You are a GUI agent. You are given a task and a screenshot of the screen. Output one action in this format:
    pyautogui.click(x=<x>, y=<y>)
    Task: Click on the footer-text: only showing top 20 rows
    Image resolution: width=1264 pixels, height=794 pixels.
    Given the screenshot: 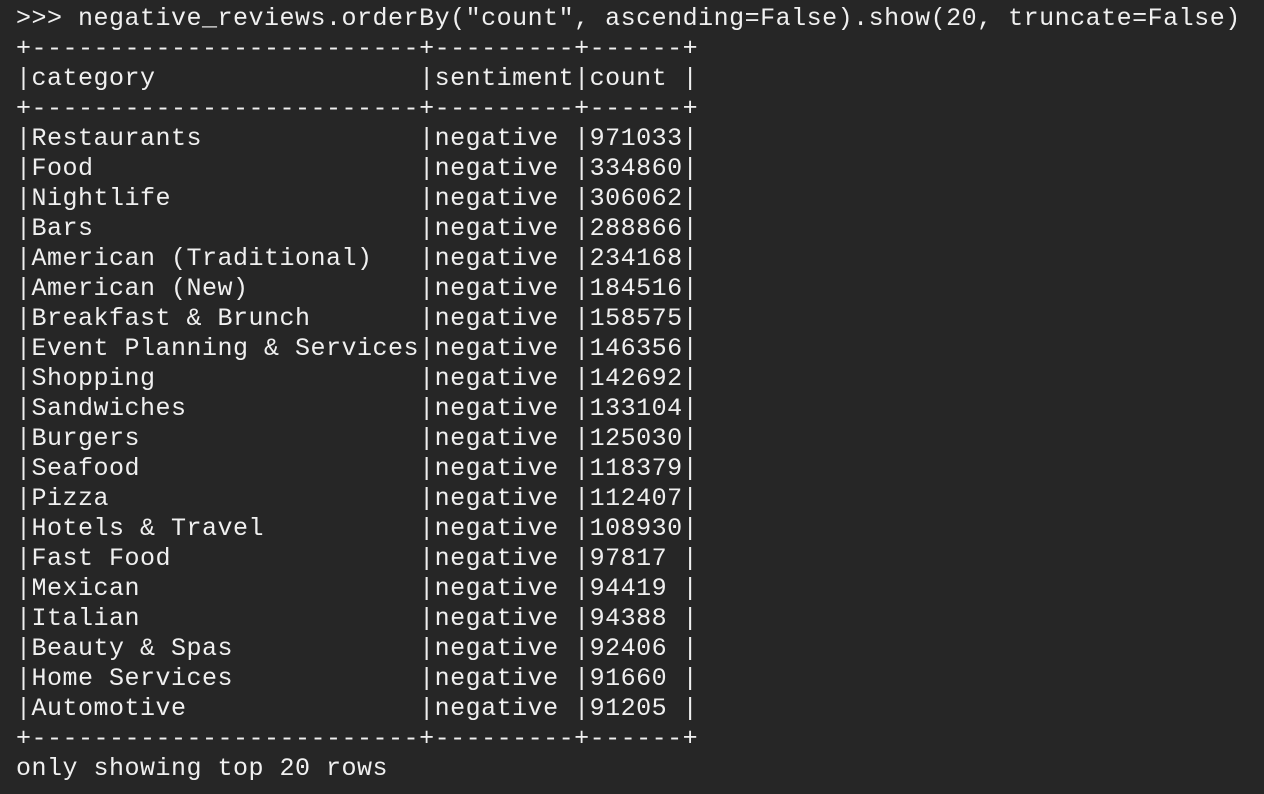 What is the action you would take?
    pyautogui.click(x=202, y=768)
    